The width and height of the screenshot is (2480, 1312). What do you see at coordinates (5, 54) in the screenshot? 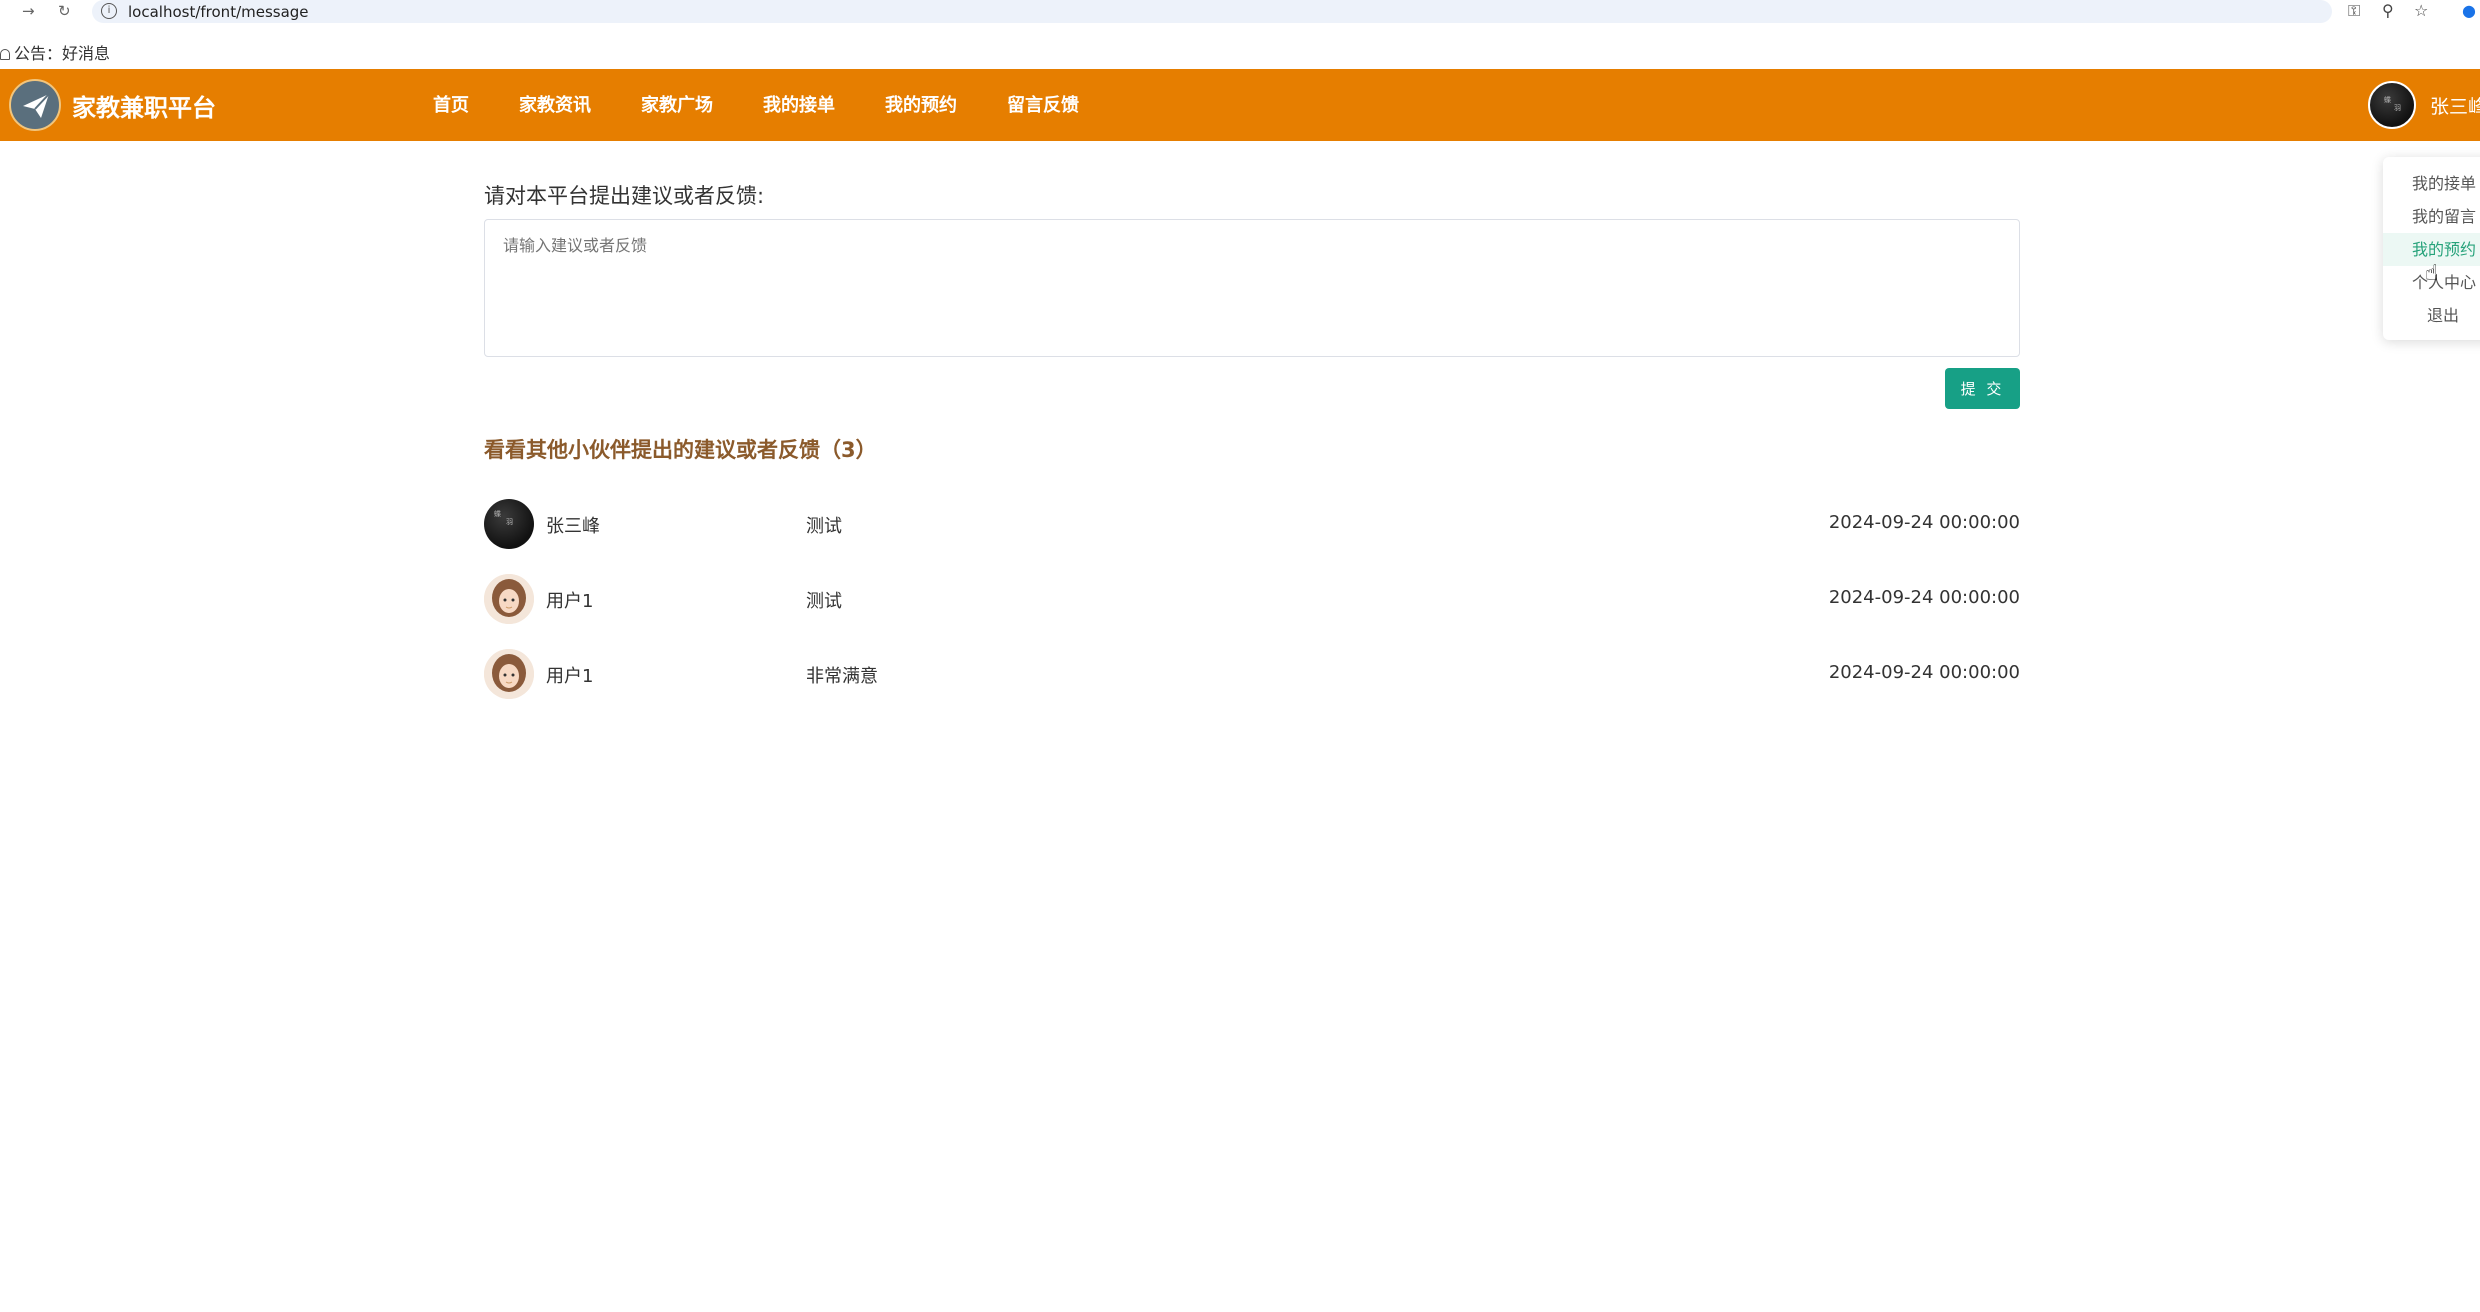
I see `bell-icon` at bounding box center [5, 54].